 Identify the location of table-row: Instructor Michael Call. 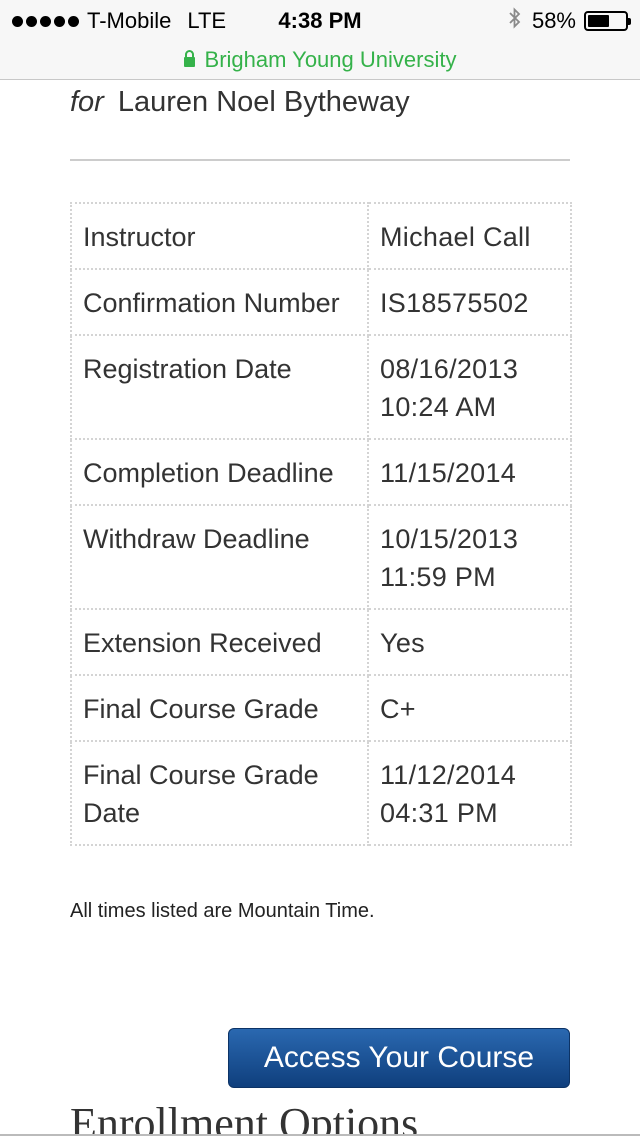
(321, 236).